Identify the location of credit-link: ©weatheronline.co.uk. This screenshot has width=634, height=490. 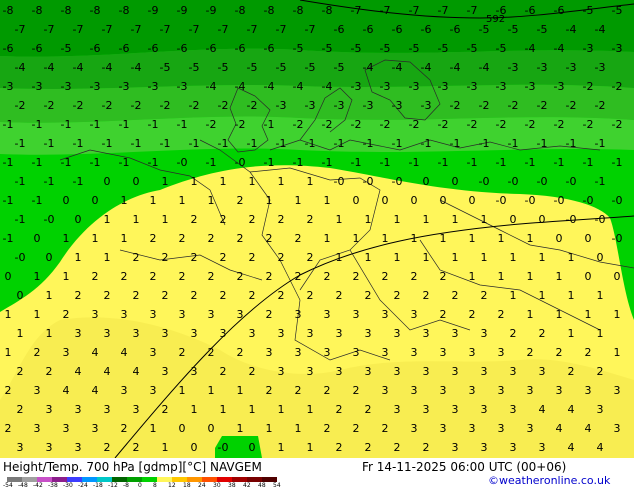
(549, 480).